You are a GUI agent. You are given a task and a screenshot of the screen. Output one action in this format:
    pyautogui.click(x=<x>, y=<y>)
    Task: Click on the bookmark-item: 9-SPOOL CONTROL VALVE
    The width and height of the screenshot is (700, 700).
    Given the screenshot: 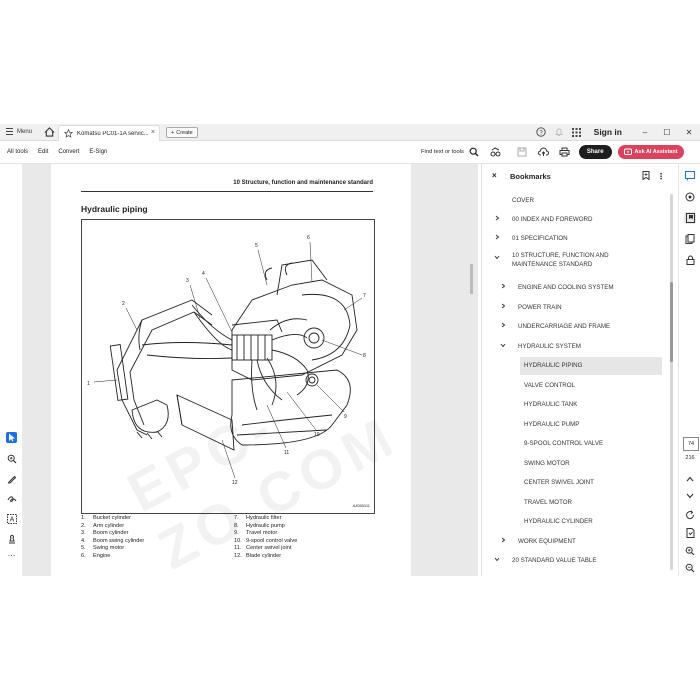 What is the action you would take?
    pyautogui.click(x=574, y=444)
    